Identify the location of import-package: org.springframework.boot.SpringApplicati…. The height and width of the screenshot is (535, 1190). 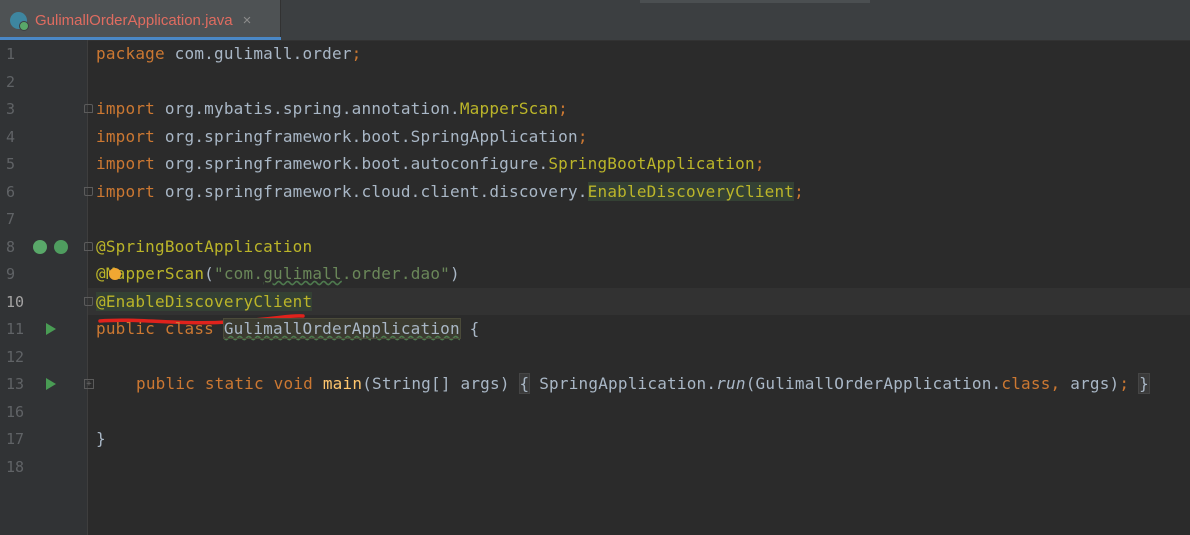
(366, 136).